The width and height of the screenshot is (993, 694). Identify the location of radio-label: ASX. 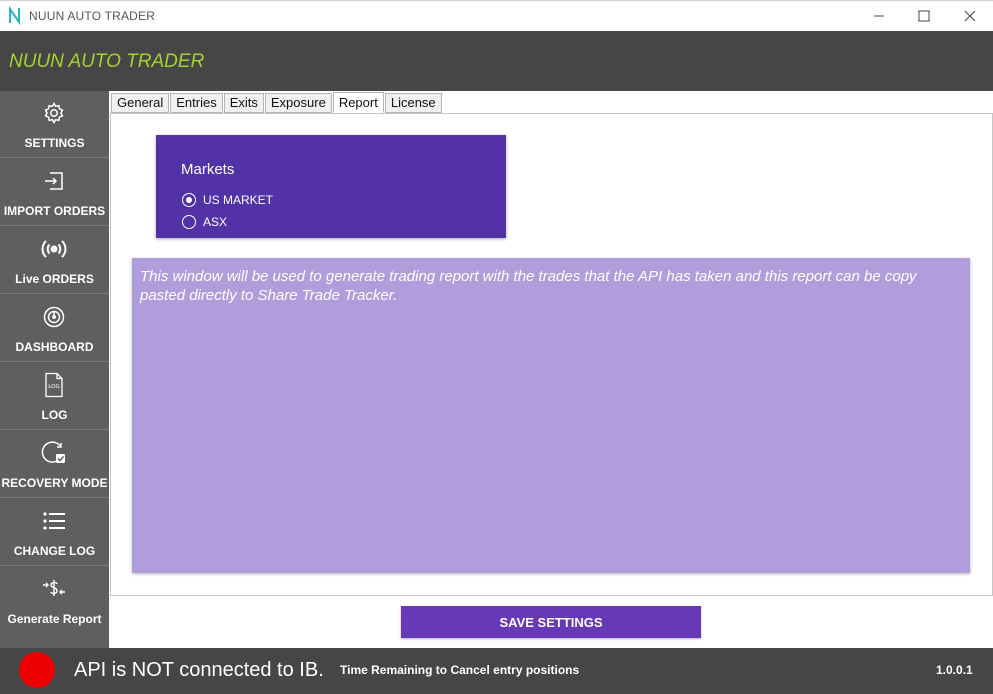
(215, 222).